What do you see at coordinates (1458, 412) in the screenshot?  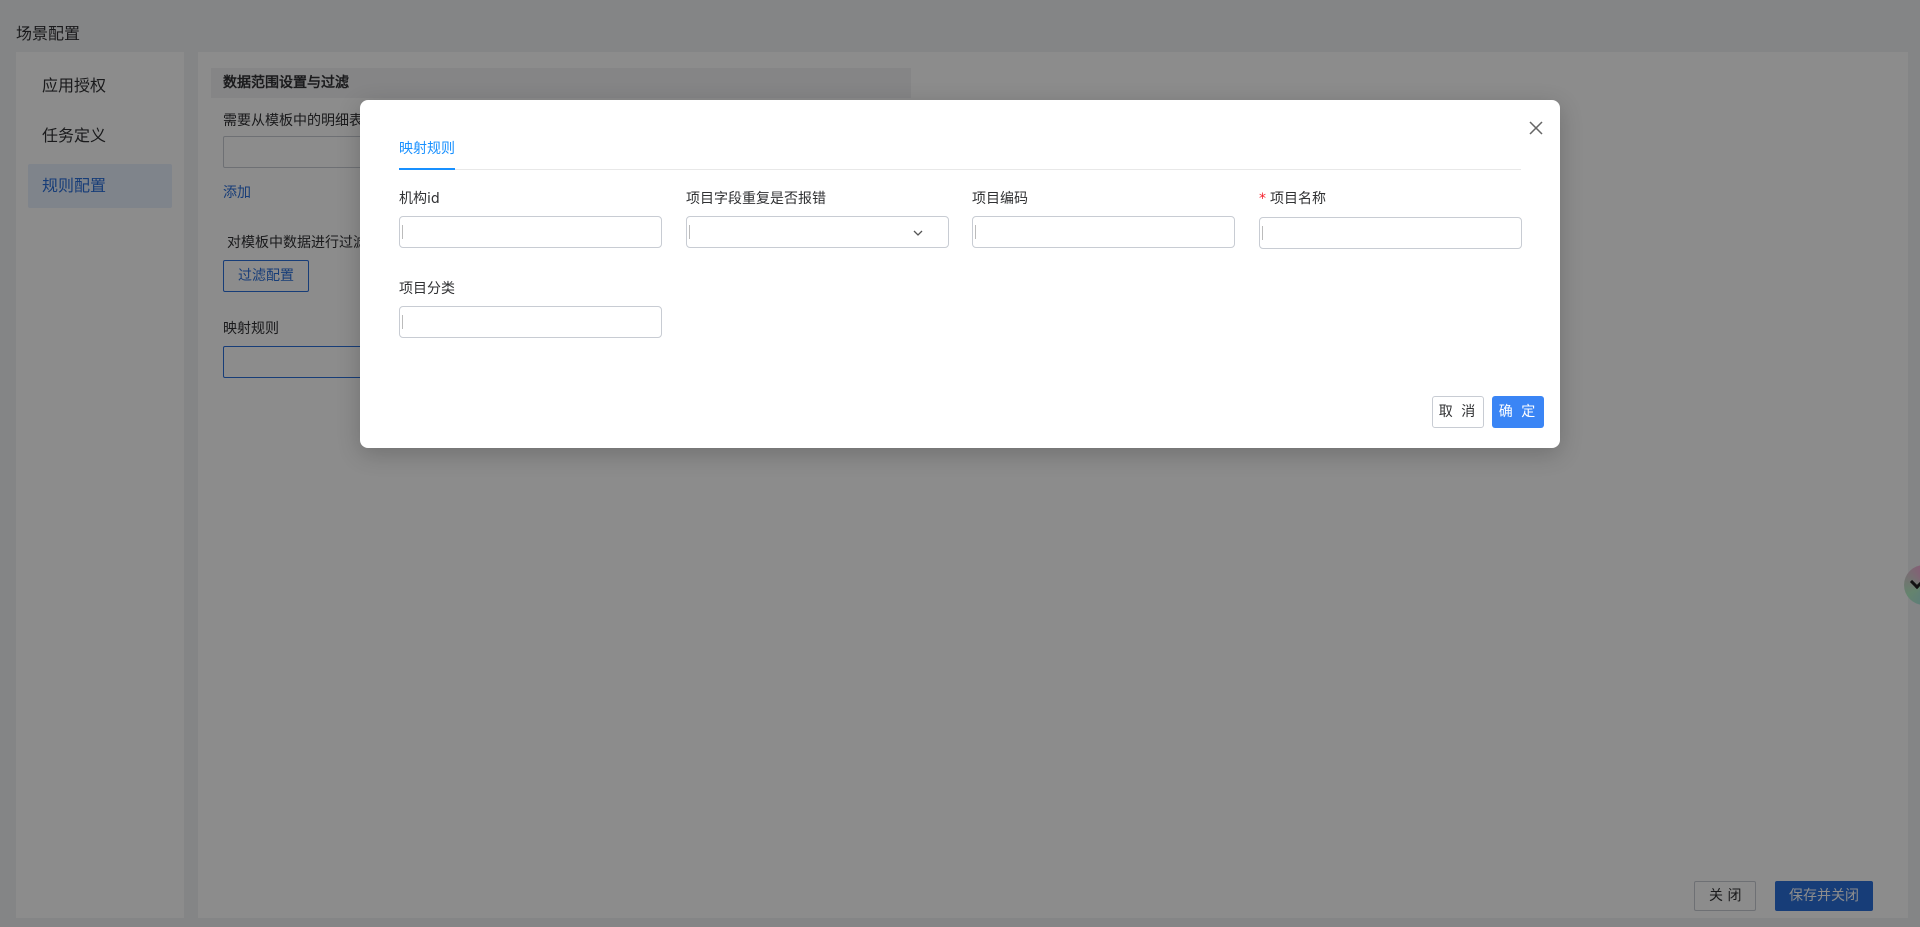 I see `cancel-button: 取 消` at bounding box center [1458, 412].